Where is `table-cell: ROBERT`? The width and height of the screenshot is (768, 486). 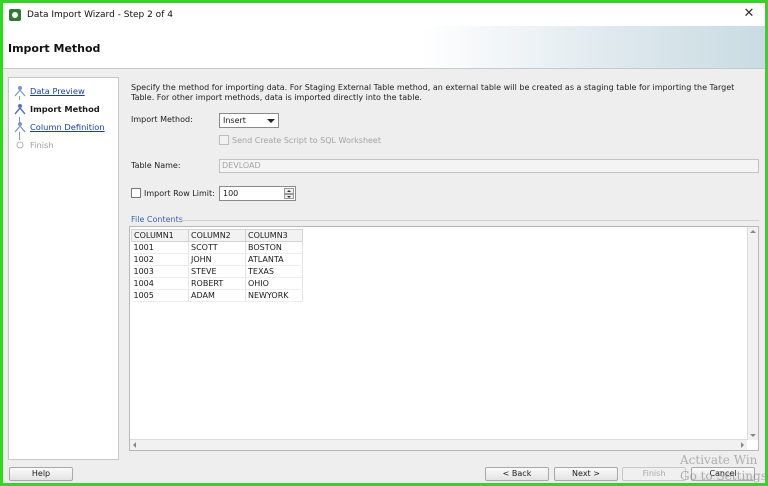 table-cell: ROBERT is located at coordinates (217, 283).